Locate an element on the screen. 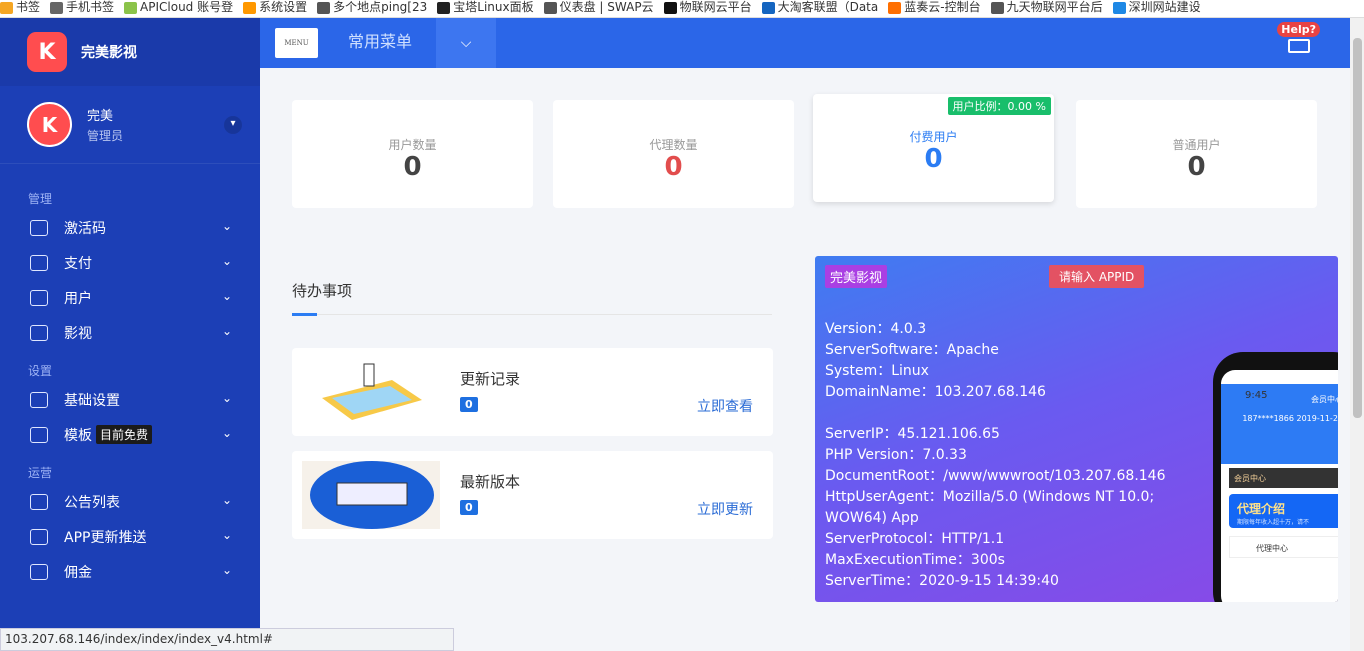 This screenshot has height=651, width=1364. bookmark-item: 大淘客联盟（Data is located at coordinates (819, 8).